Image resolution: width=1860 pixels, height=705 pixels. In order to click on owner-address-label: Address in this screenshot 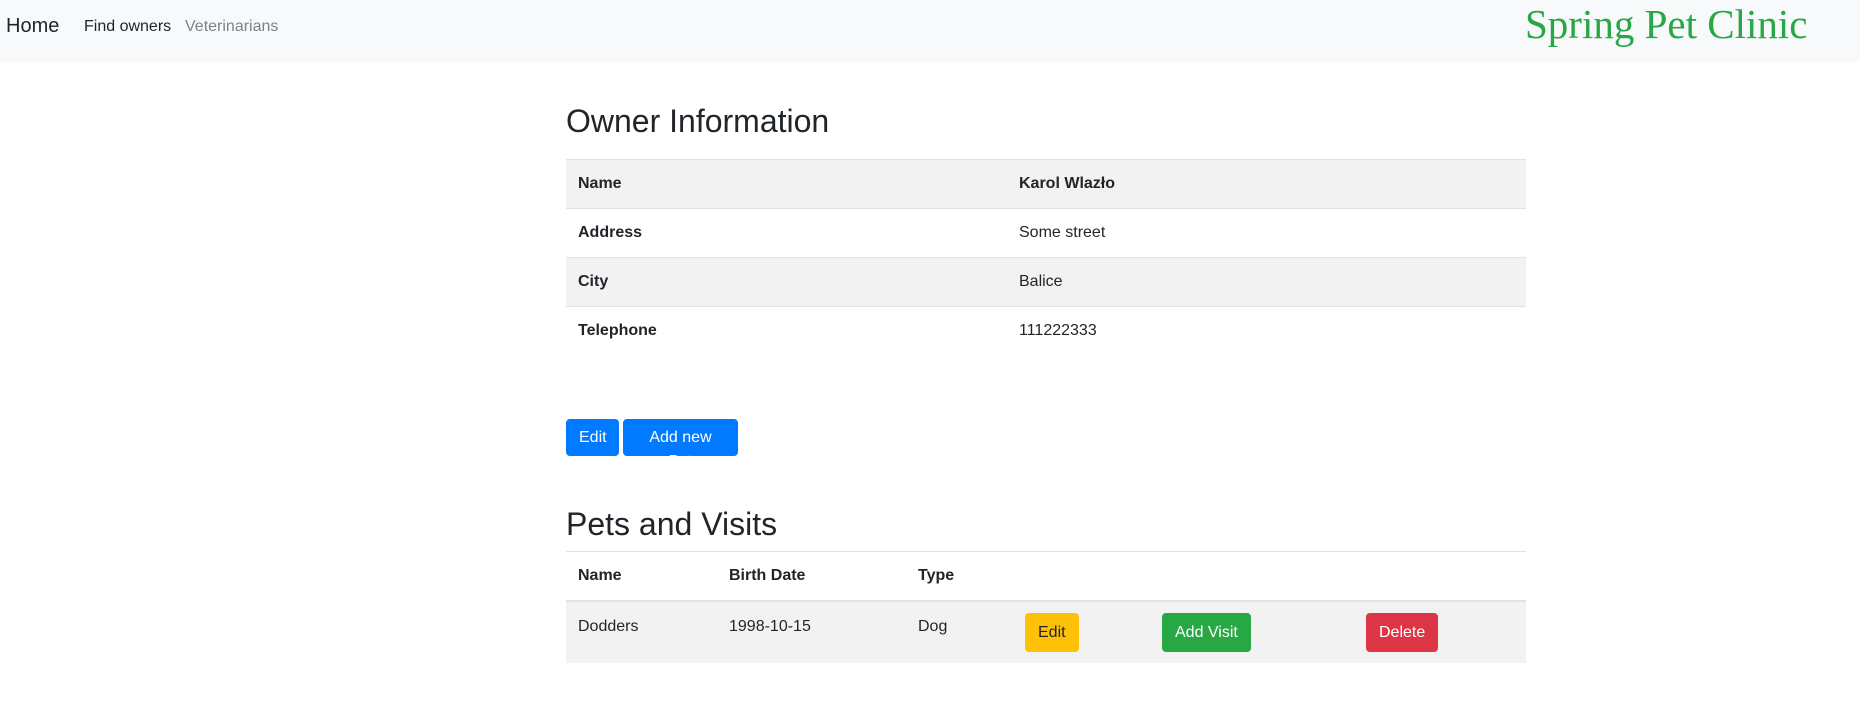, I will do `click(786, 233)`.